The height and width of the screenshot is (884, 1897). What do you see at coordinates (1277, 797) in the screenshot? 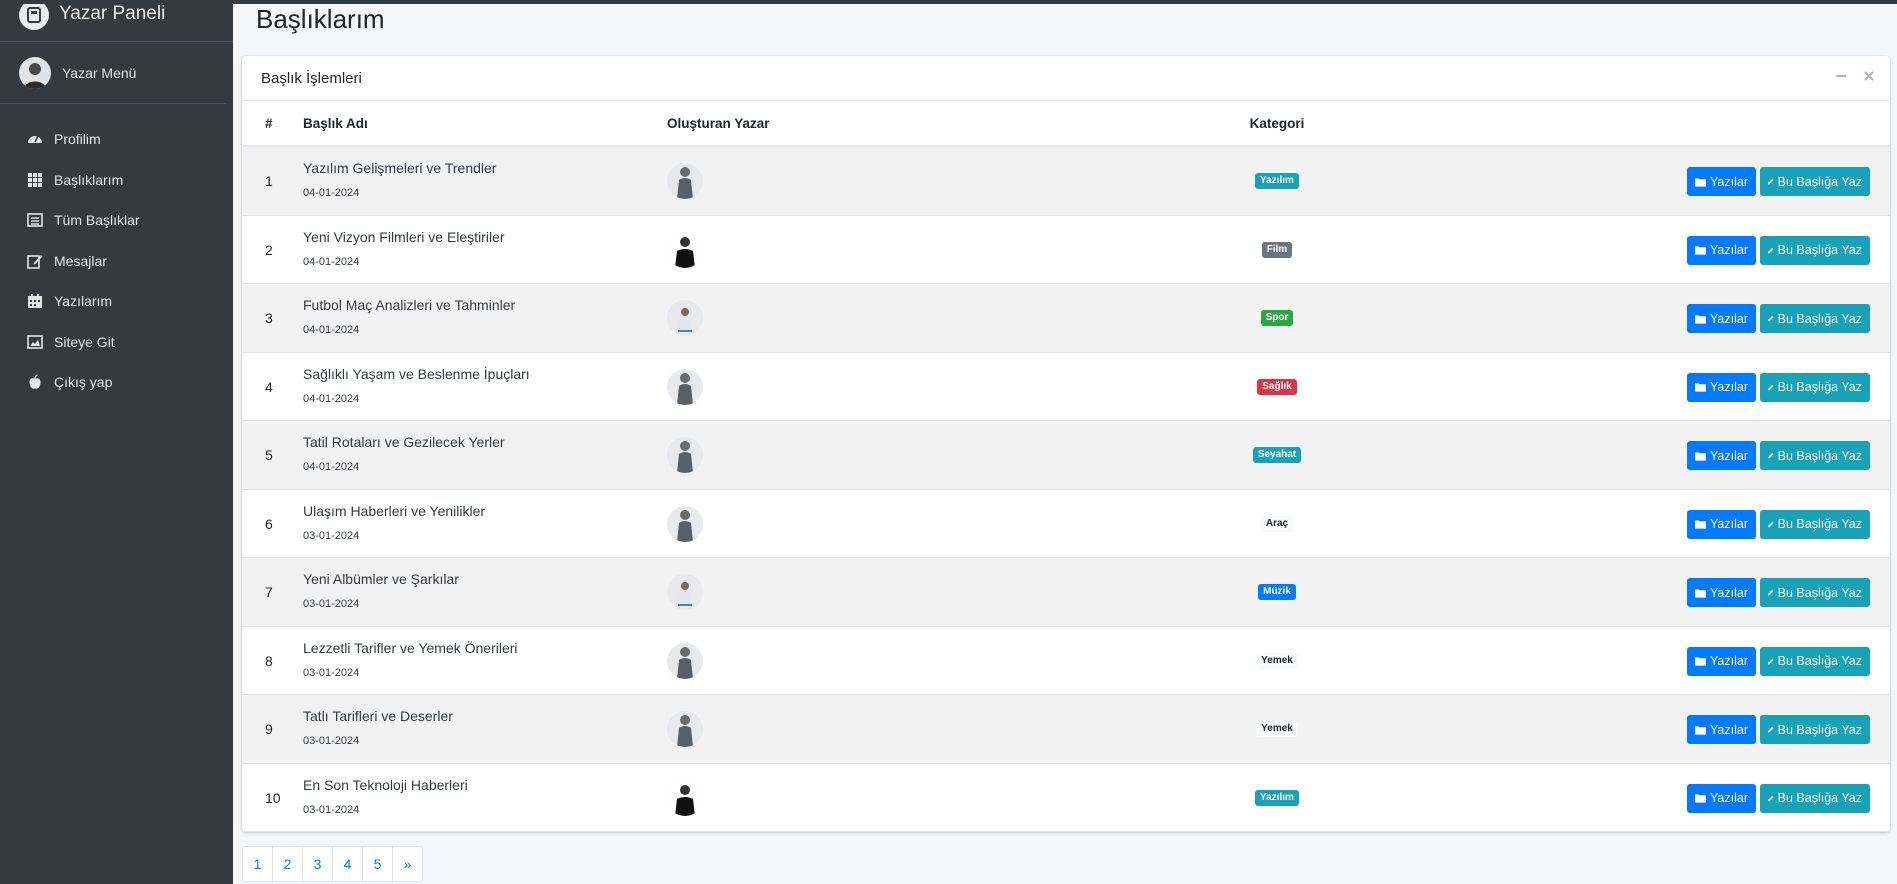
I see `category-badge: Yazılım` at bounding box center [1277, 797].